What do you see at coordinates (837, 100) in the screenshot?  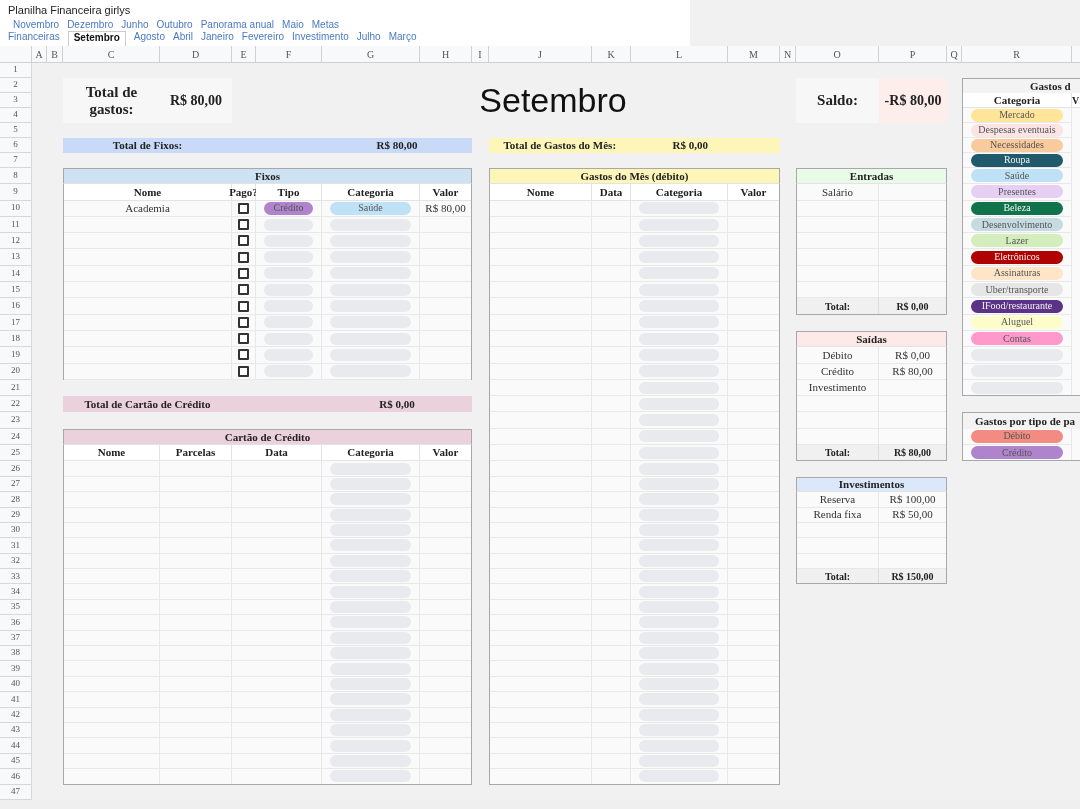 I see `saldo-label: Saldo:` at bounding box center [837, 100].